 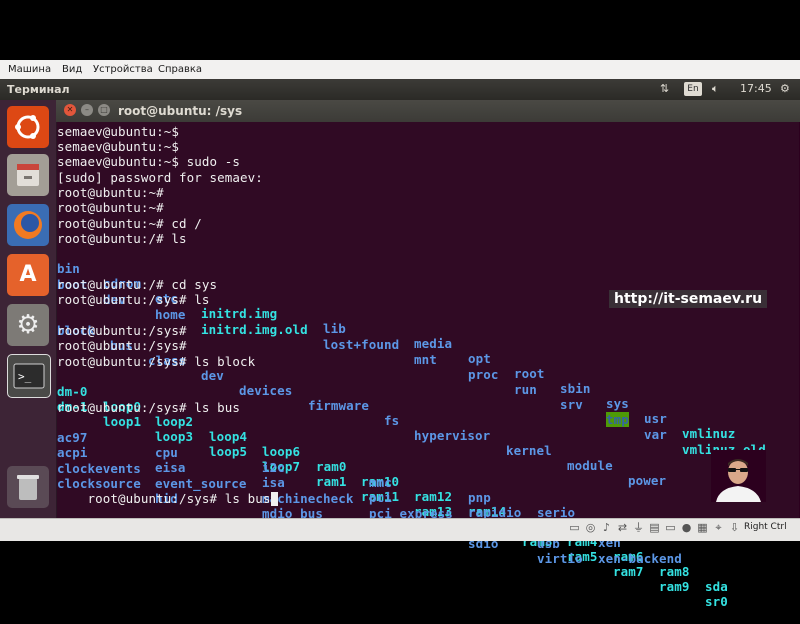 What do you see at coordinates (688, 299) in the screenshot?
I see `watermark: http://it-semaev.ru` at bounding box center [688, 299].